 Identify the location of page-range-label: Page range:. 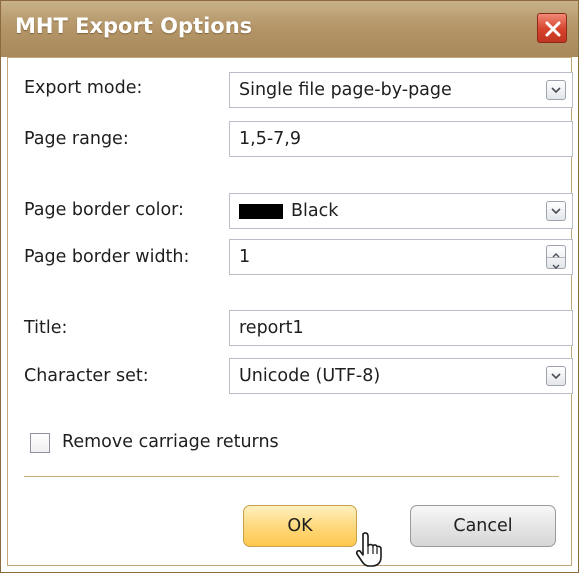
(76, 139).